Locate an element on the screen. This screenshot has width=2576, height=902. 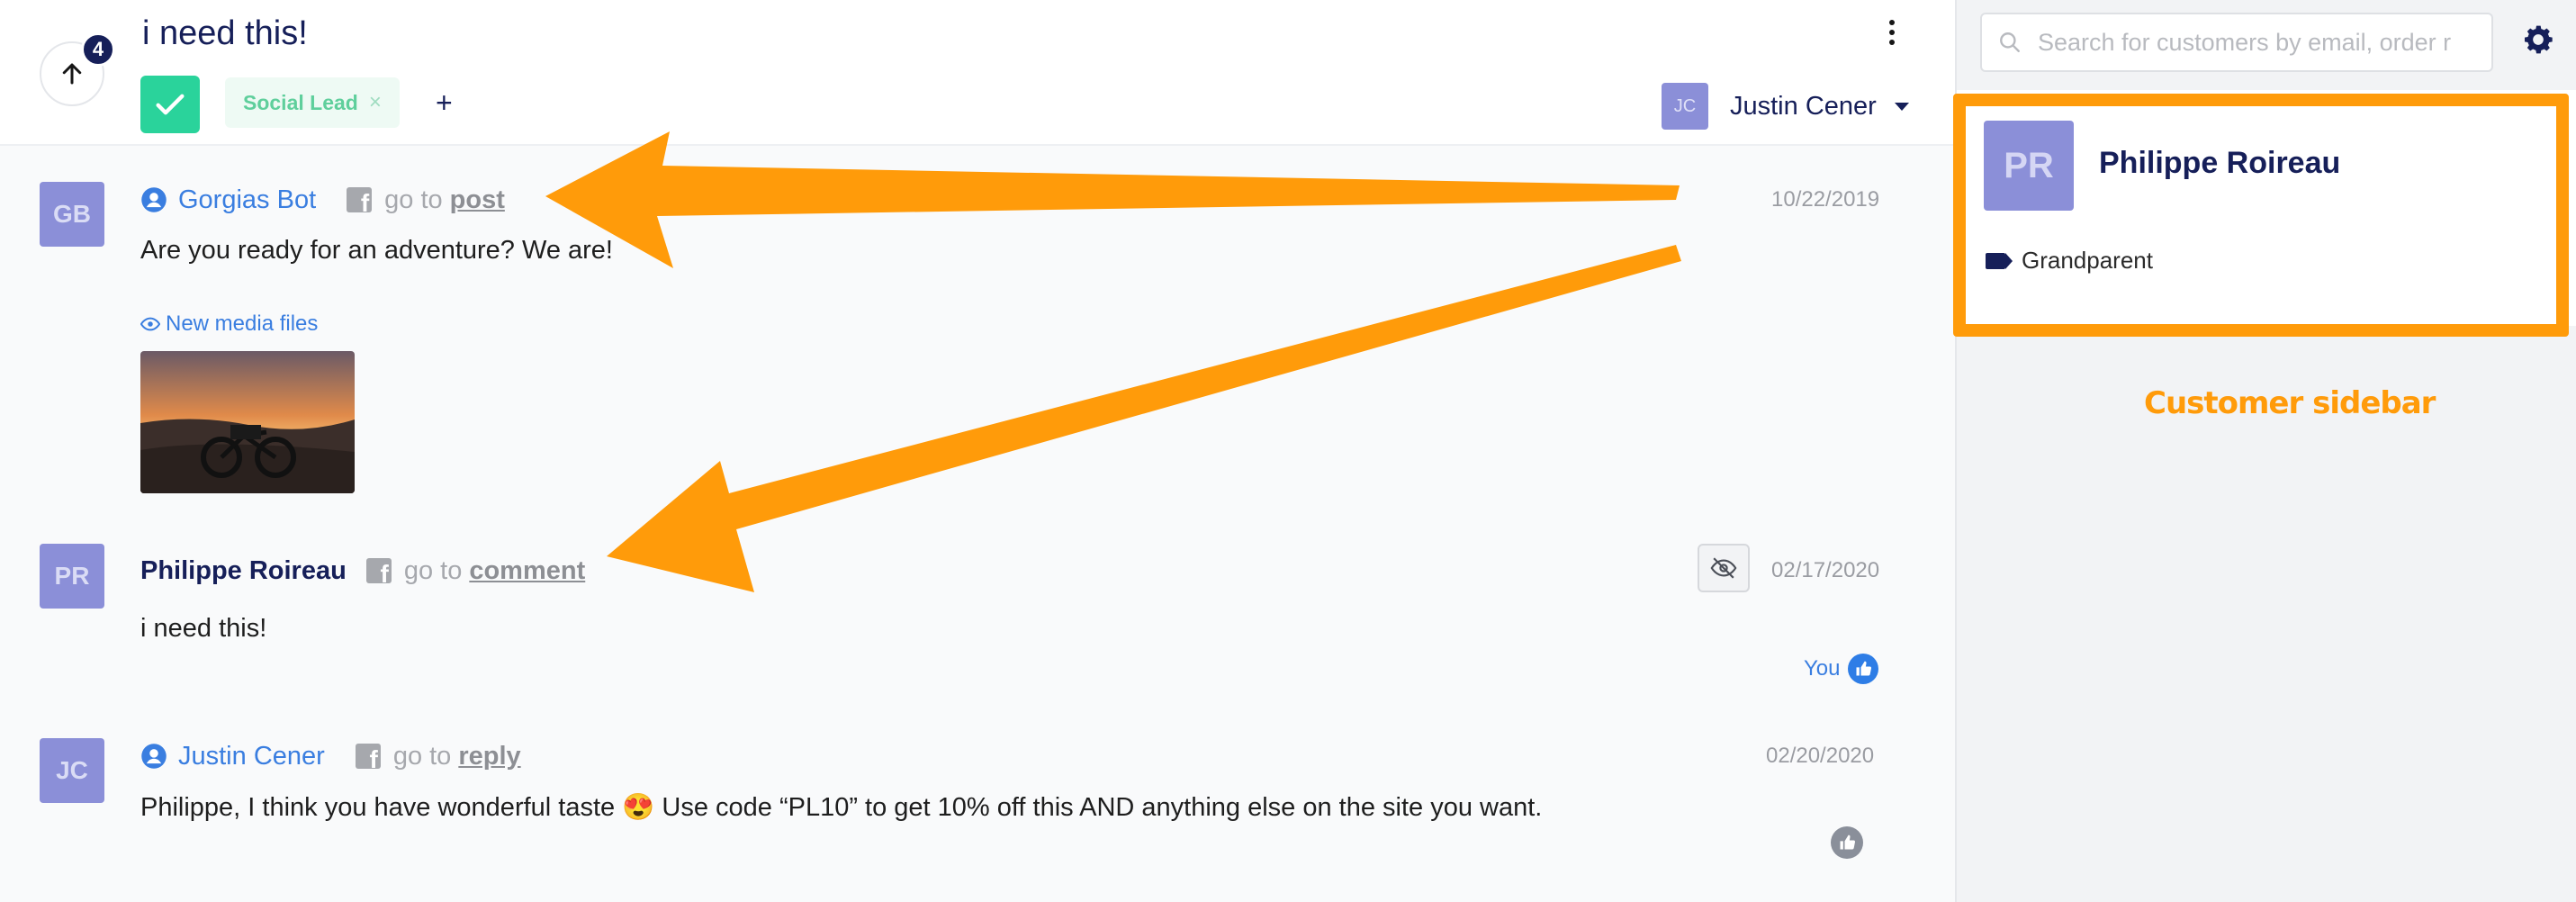
remove-tag-button: × is located at coordinates (375, 102).